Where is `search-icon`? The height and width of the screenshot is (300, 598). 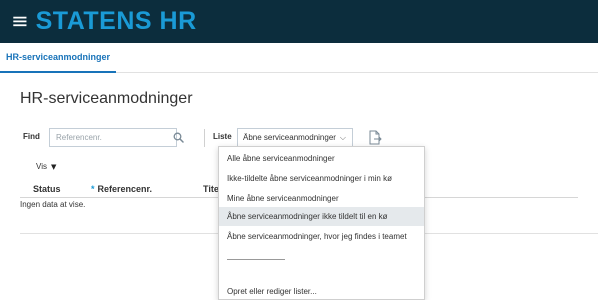 search-icon is located at coordinates (178, 137).